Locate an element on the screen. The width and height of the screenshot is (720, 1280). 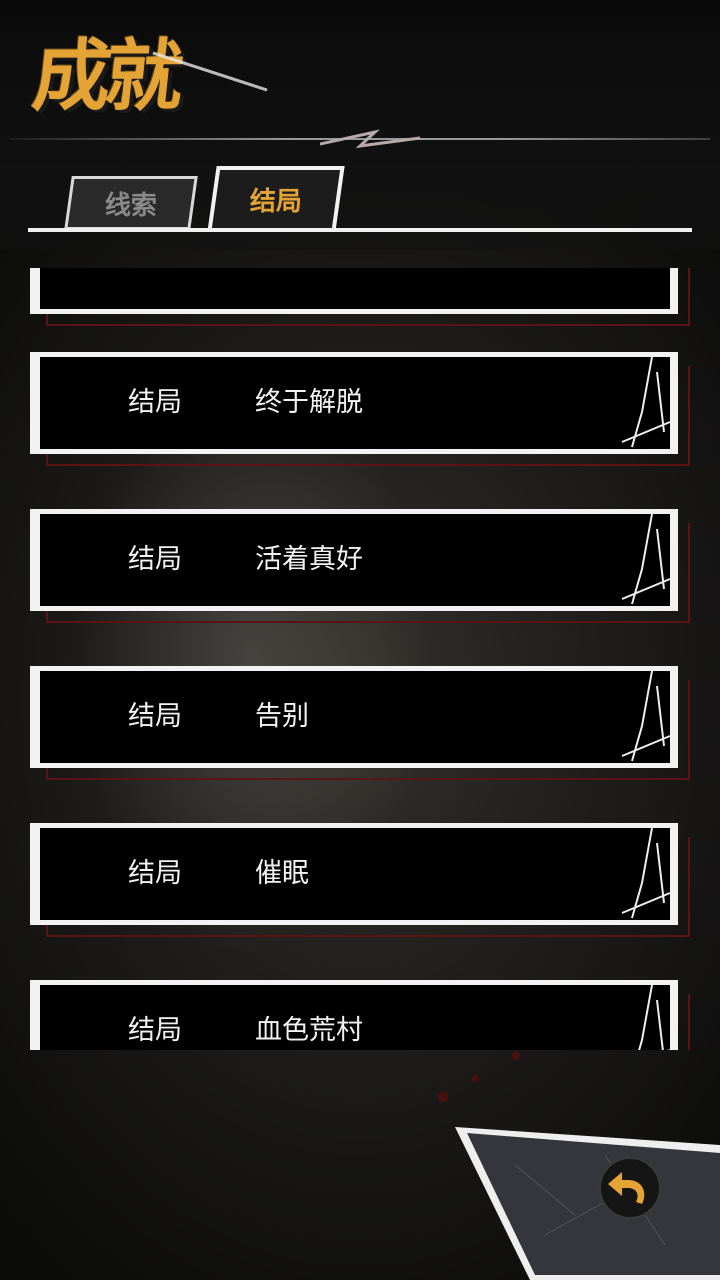
tab-endings-label: 结局 is located at coordinates (275, 201).